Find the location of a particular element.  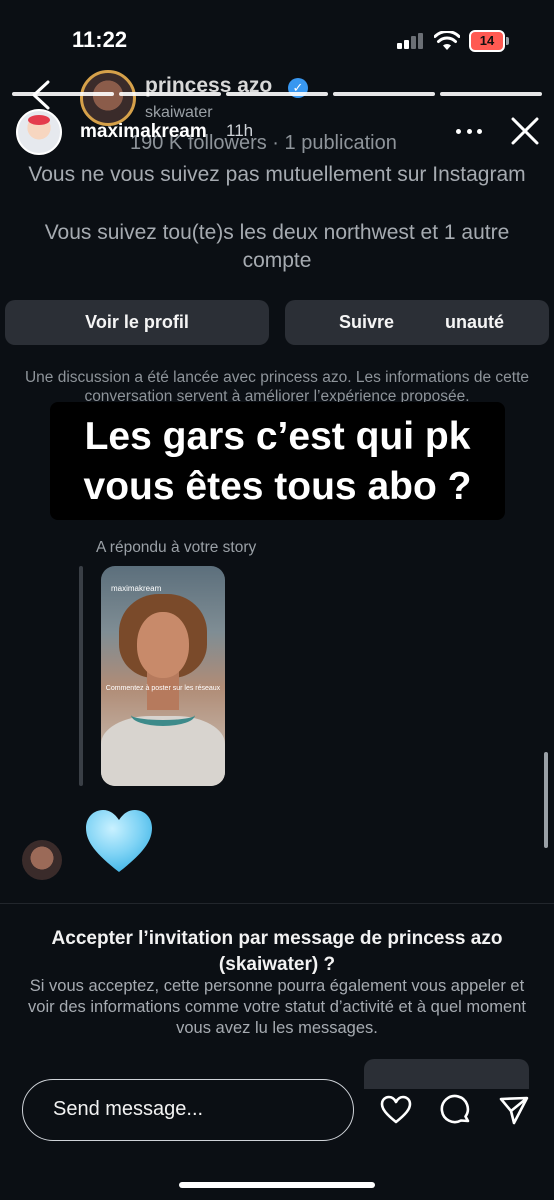

scroll-indicator is located at coordinates (546, 800).